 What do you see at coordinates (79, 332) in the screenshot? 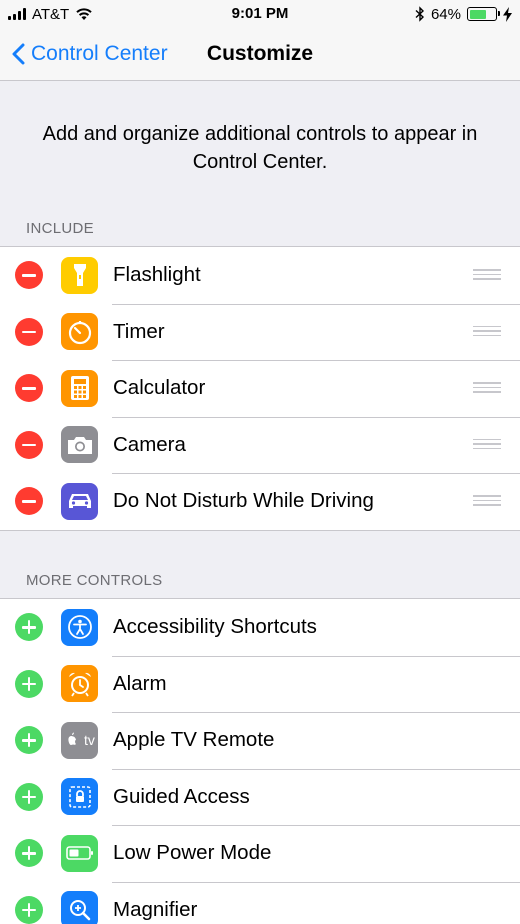
I see `timer-icon` at bounding box center [79, 332].